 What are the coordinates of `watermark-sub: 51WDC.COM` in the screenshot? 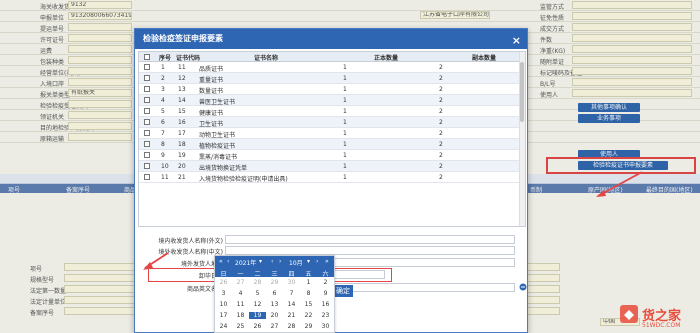 It's located at (661, 325).